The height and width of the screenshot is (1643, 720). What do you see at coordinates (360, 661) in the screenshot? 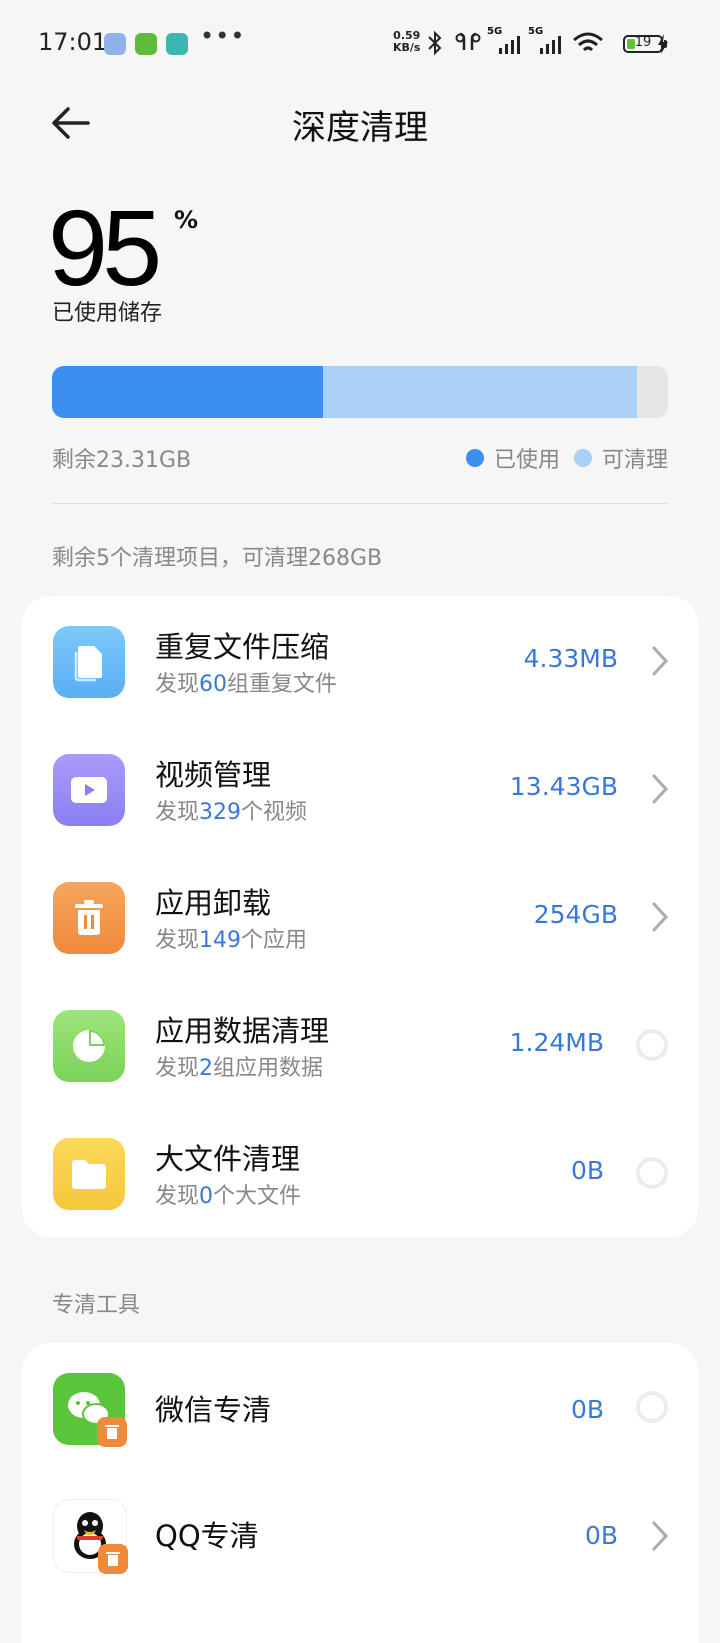
I see `cleanup-item-duplicate-files: 重复文件压缩 发现60组重复文件 4.33MB` at bounding box center [360, 661].